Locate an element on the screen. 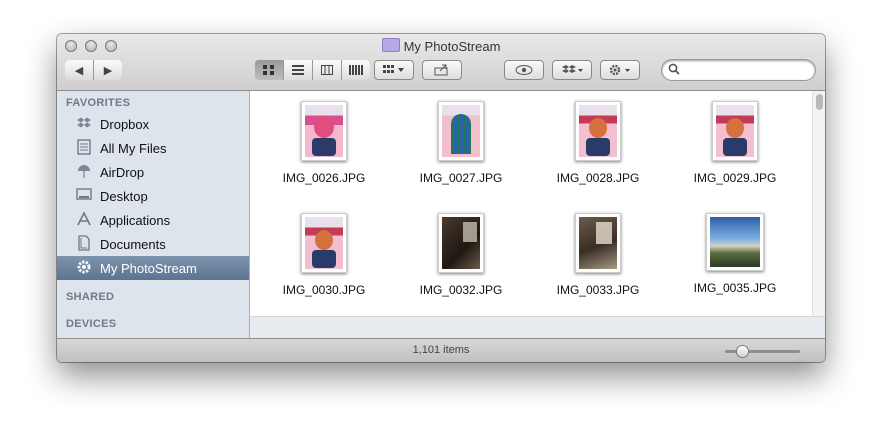 Image resolution: width=882 pixels, height=441 pixels. sidebar-item-my-photostream: My PhotoStream is located at coordinates (153, 268).